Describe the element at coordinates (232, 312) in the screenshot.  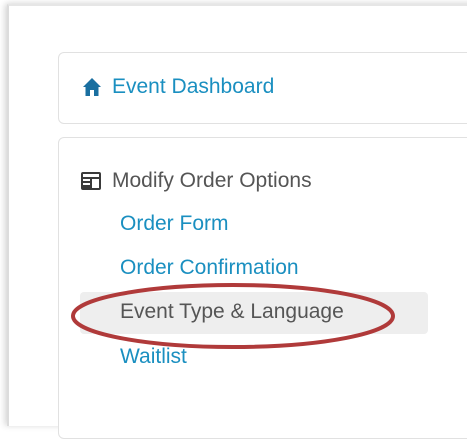
I see `event-type-language-link: Event Type & Language` at that location.